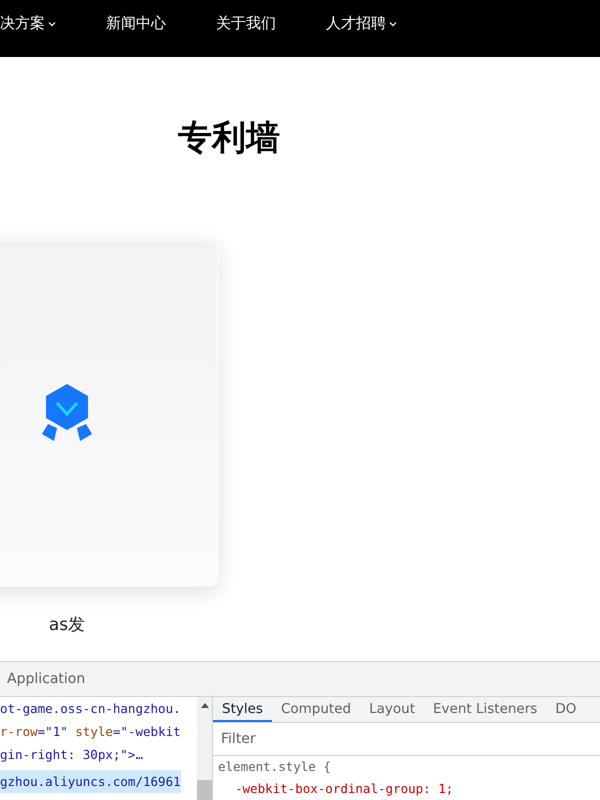 This screenshot has width=600, height=800. I want to click on nav-link: 决方案, so click(28, 23).